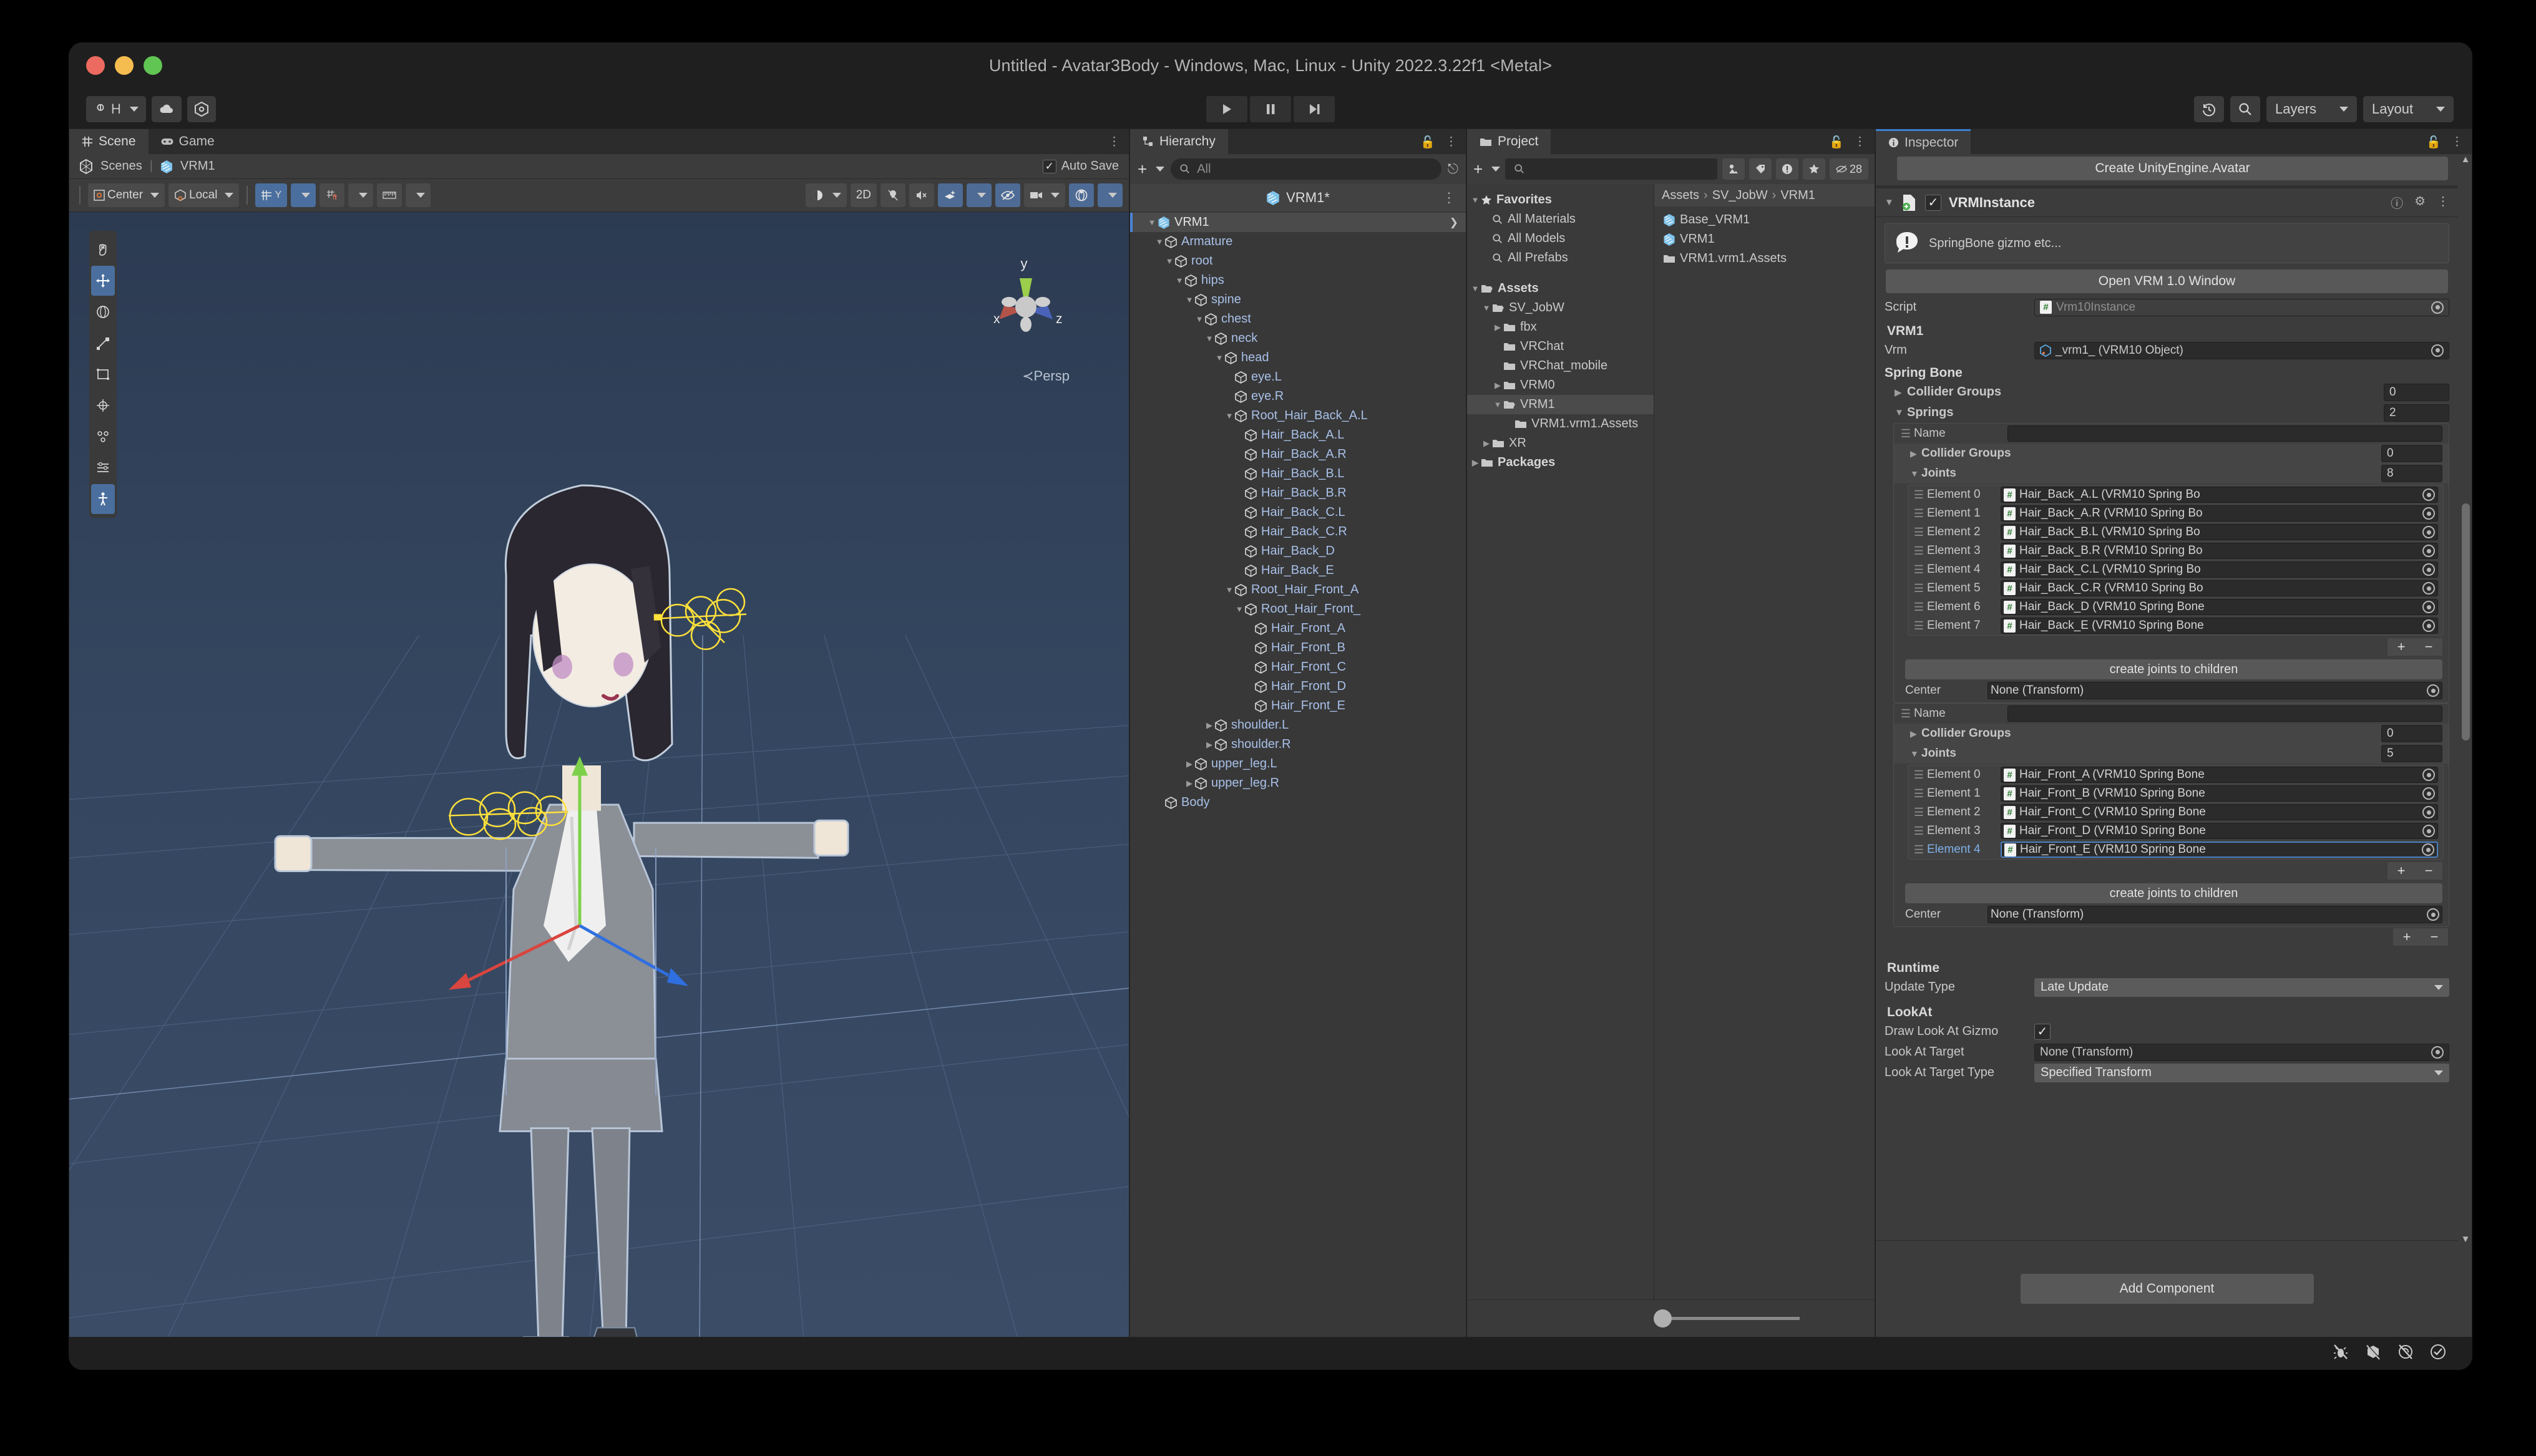 The image size is (2536, 1456). I want to click on hierarchy-row: ▼ spine, so click(1298, 299).